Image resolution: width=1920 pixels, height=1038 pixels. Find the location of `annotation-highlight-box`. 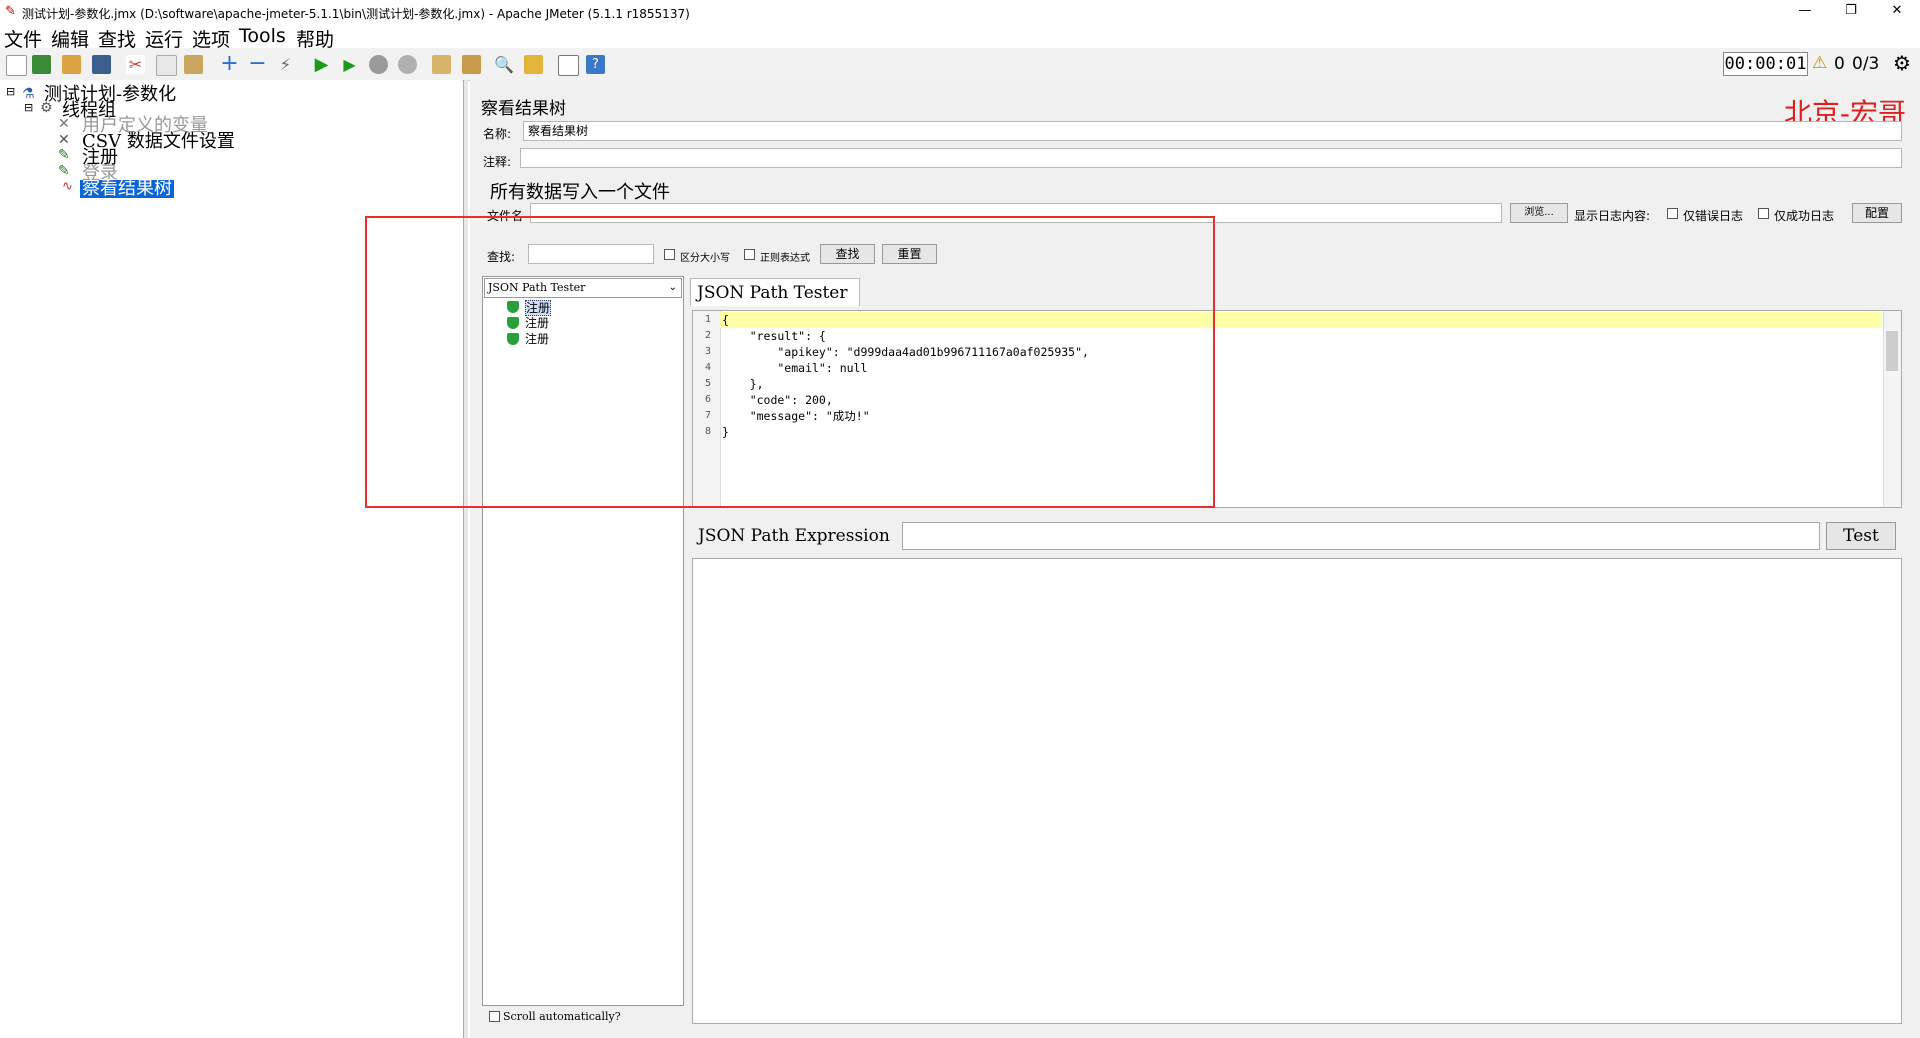

annotation-highlight-box is located at coordinates (790, 362).